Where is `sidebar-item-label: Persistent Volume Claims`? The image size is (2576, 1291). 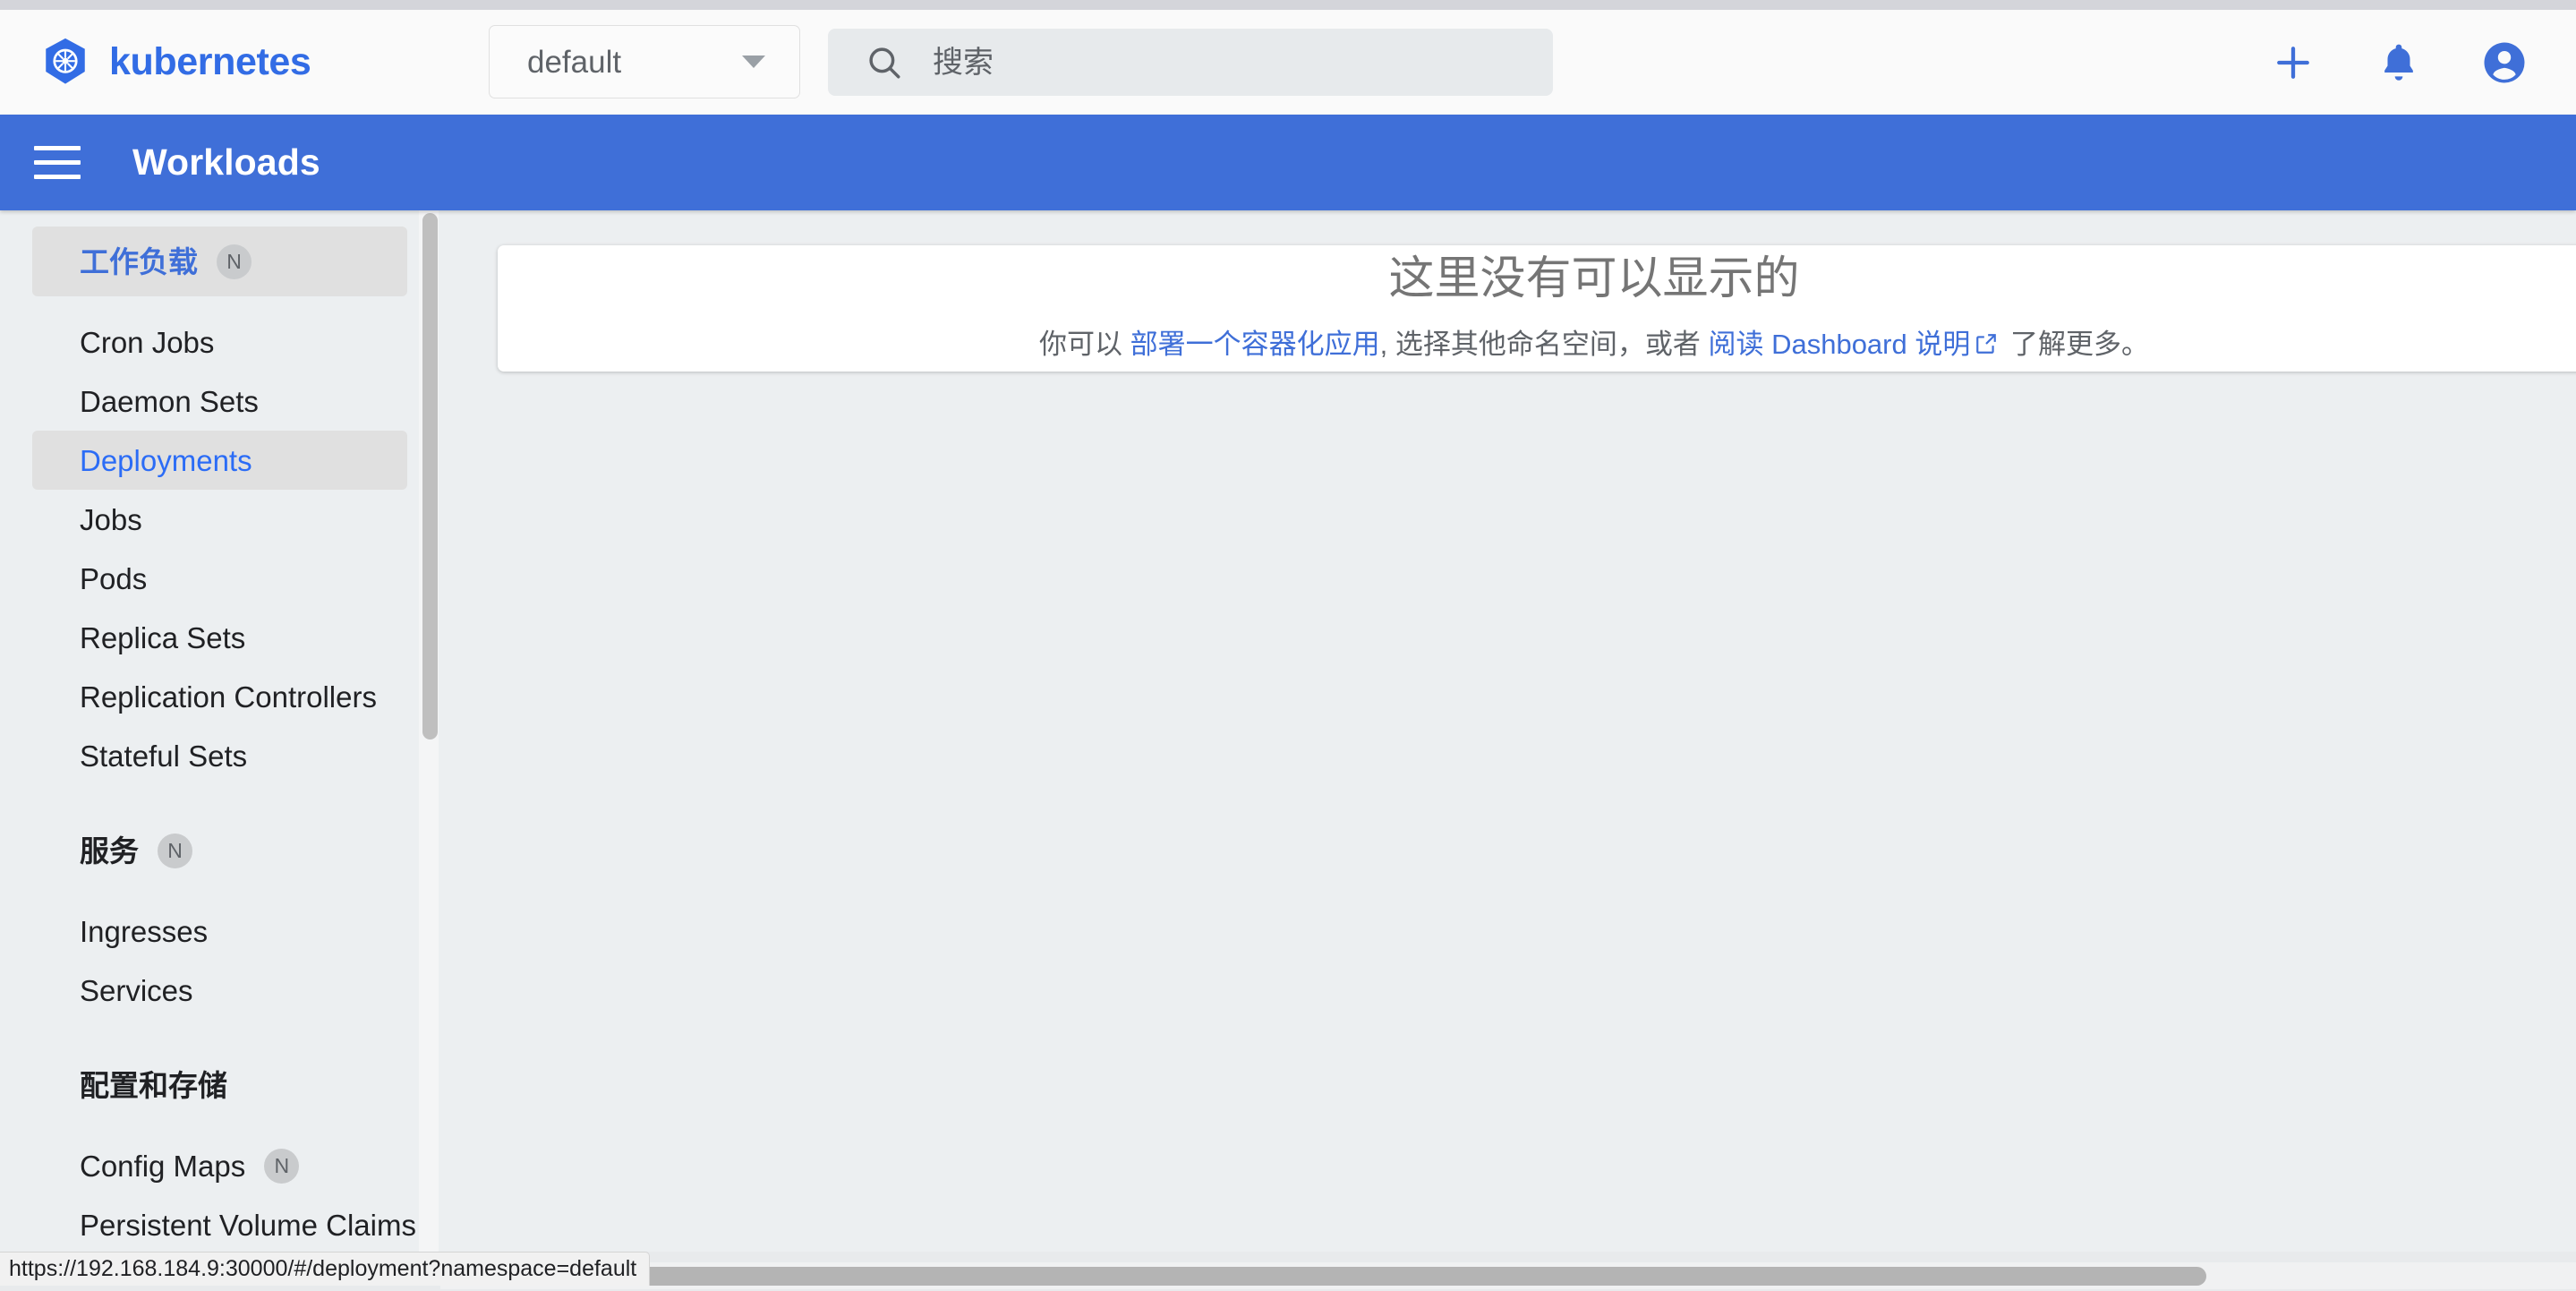 sidebar-item-label: Persistent Volume Claims is located at coordinates (248, 1225).